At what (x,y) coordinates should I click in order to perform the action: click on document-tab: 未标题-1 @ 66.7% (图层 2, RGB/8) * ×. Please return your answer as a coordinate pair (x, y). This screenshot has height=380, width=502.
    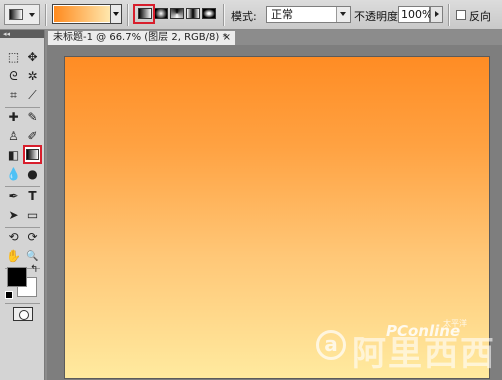
    Looking at the image, I should click on (141, 37).